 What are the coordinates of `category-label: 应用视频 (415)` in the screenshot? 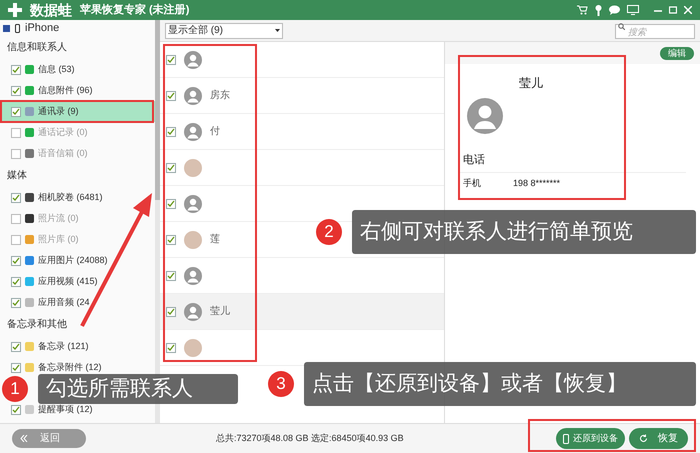 It's located at (68, 281).